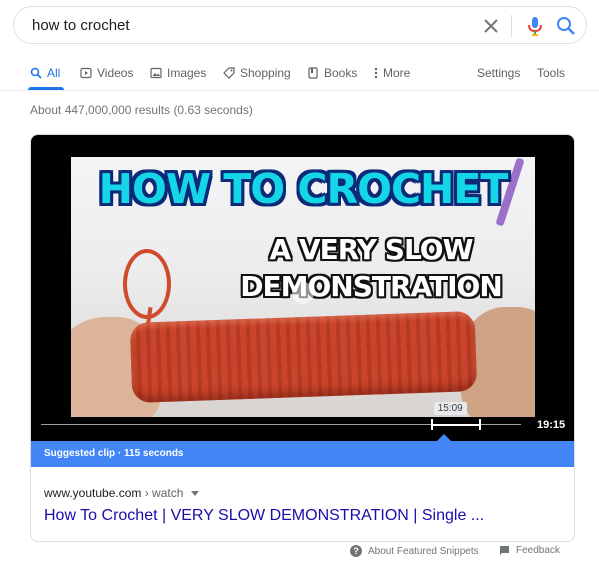 The image size is (599, 564). Describe the element at coordinates (455, 425) in the screenshot. I see `clip-range` at that location.